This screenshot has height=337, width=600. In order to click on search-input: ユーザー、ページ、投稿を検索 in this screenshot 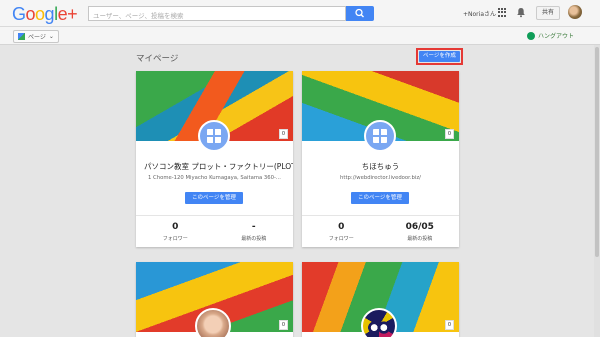, I will do `click(217, 13)`.